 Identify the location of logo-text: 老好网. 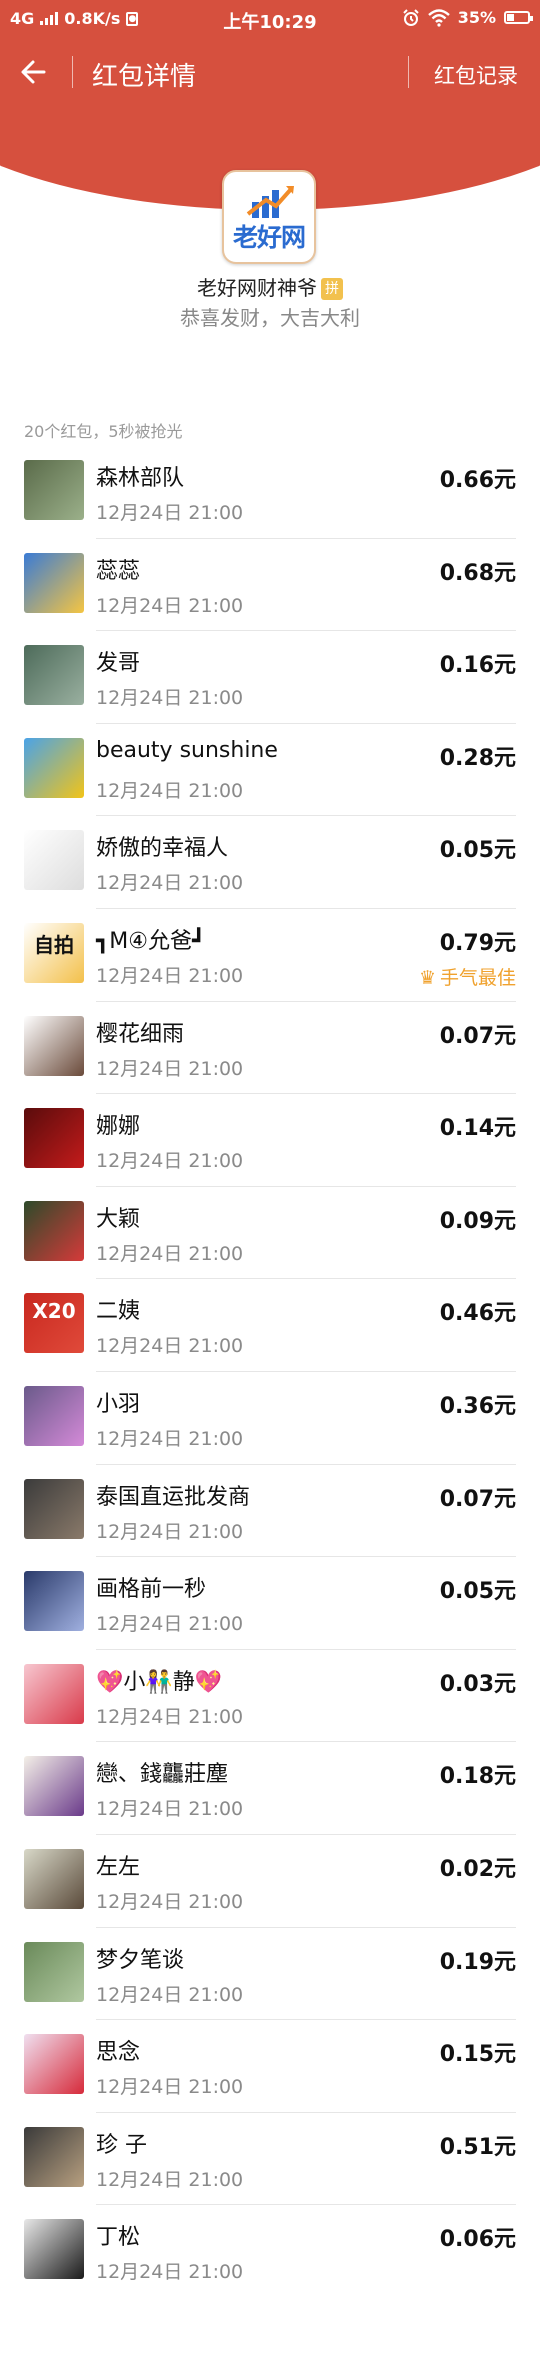
(269, 237).